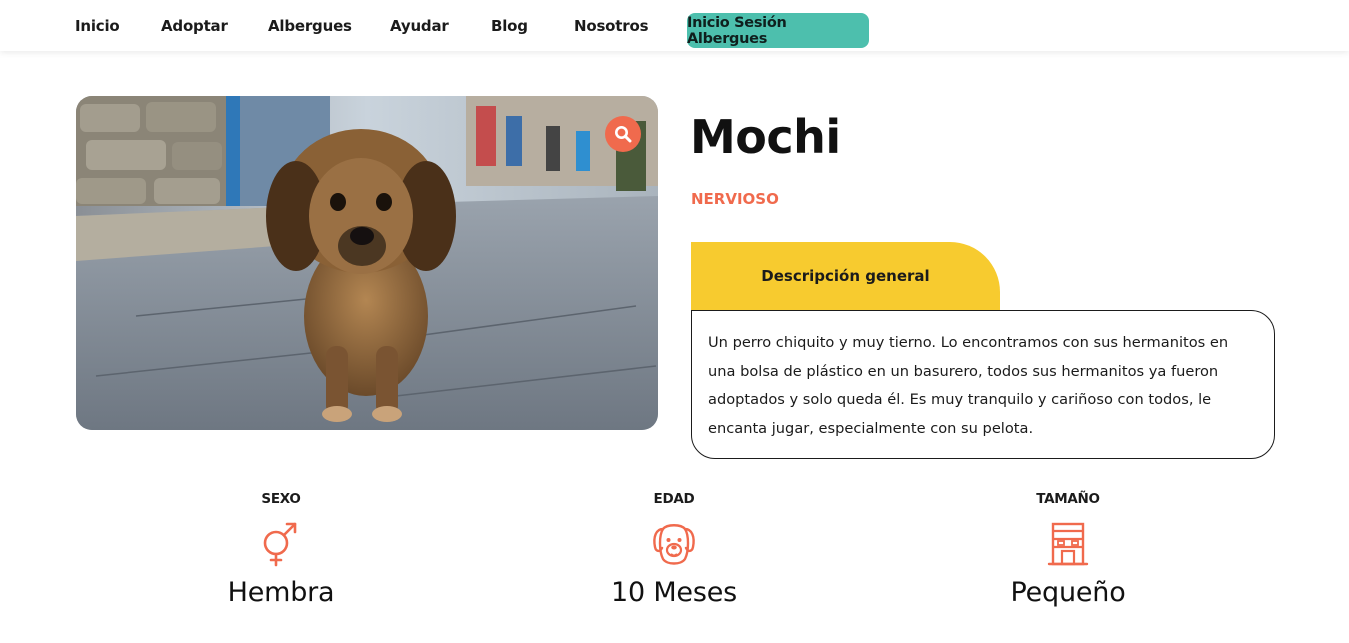  I want to click on tab-overview: Descripción general, so click(845, 276).